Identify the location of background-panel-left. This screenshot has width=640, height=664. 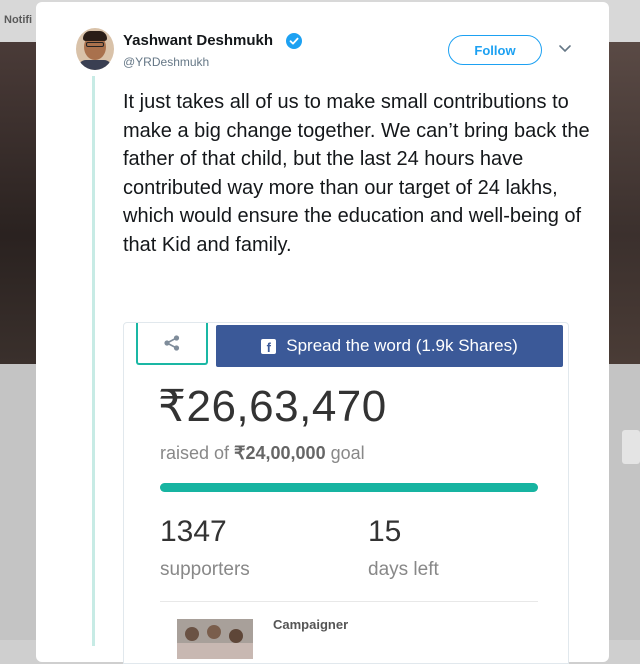
(18, 502).